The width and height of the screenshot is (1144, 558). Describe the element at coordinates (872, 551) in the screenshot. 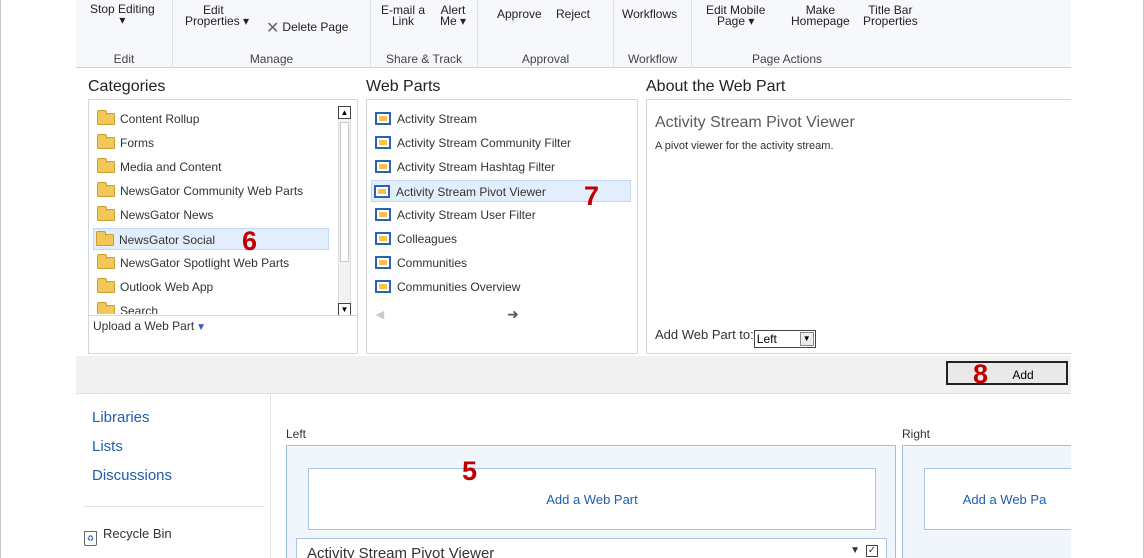

I see `checkbox: ✓` at that location.